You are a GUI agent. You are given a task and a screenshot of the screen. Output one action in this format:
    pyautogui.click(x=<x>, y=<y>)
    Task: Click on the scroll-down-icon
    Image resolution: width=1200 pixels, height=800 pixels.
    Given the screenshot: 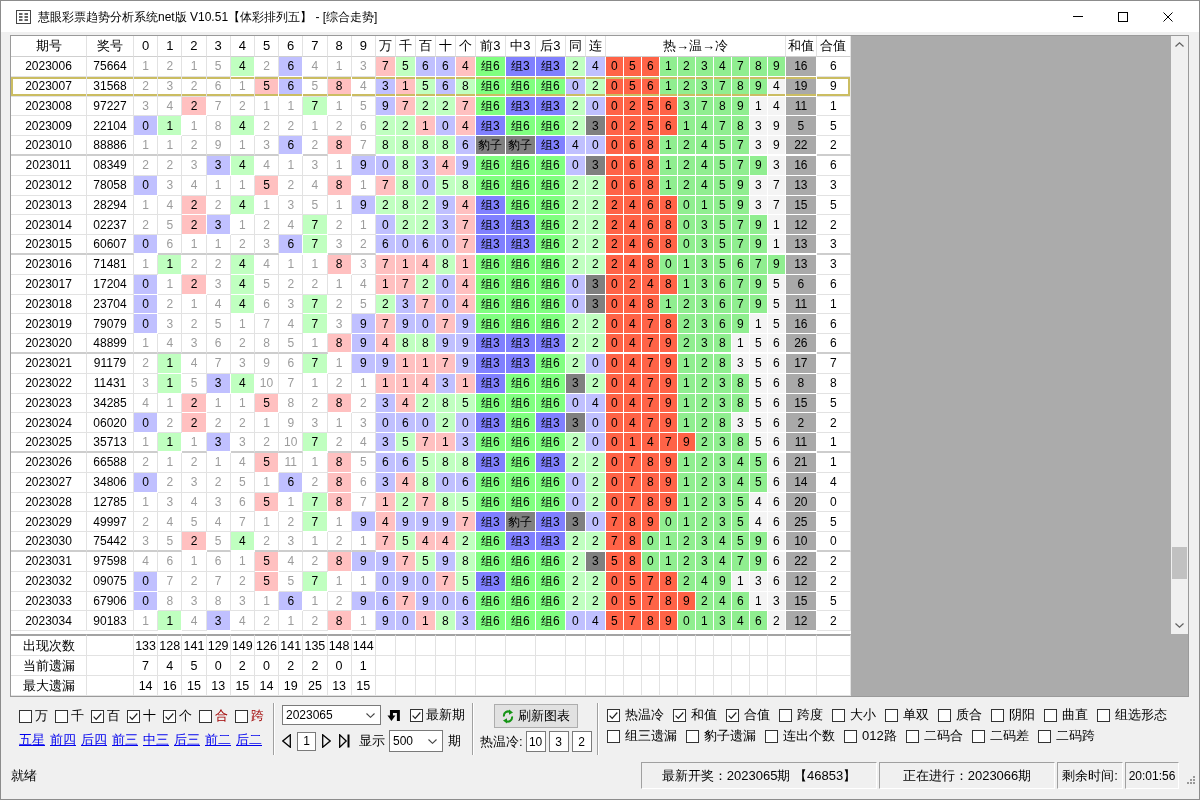 What is the action you would take?
    pyautogui.click(x=1179, y=625)
    